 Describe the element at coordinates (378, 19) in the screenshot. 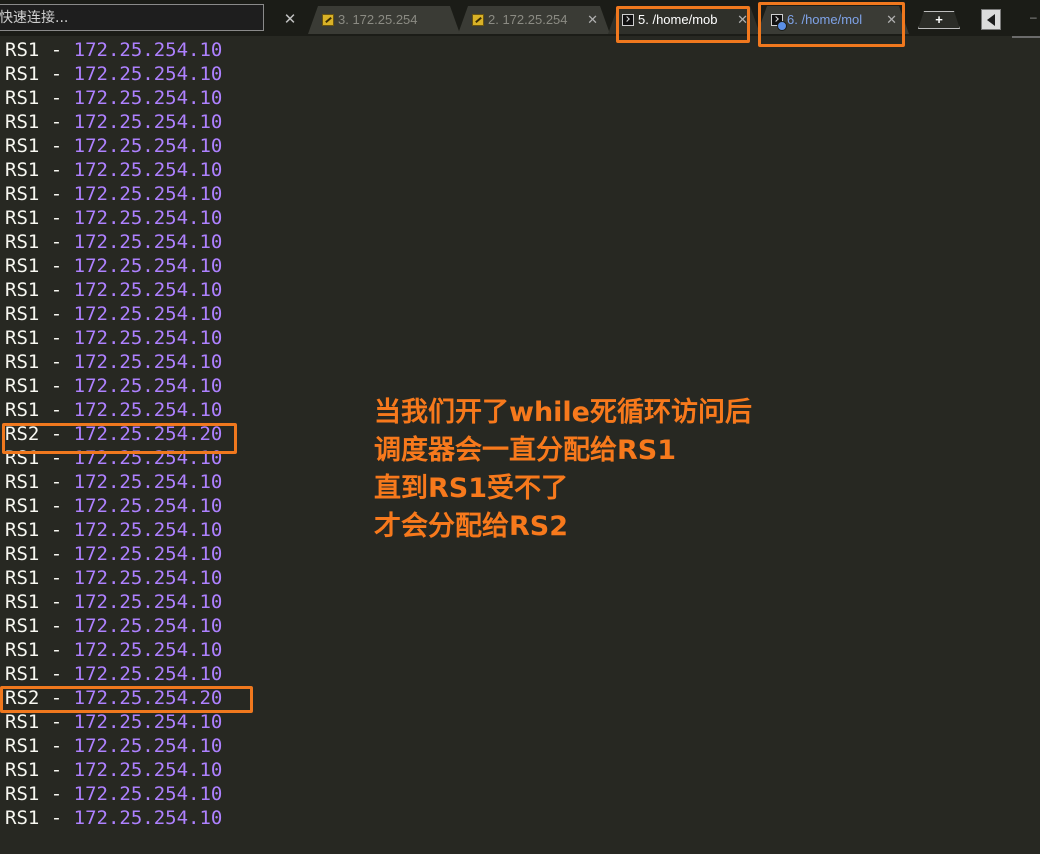

I see `tab-label: 3. 172.25.254` at that location.